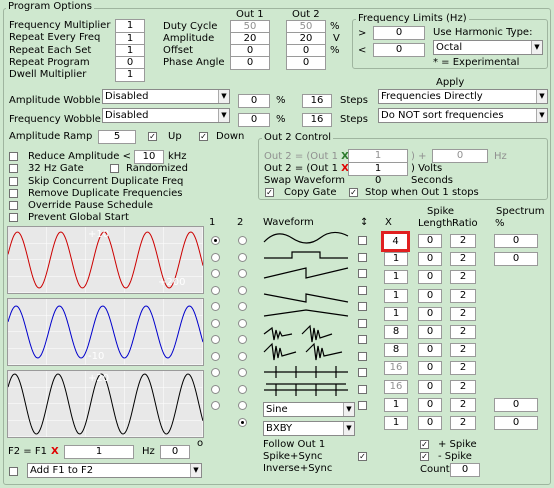 Image resolution: width=554 pixels, height=488 pixels. I want to click on reduce-amp-checkbox, so click(13, 156).